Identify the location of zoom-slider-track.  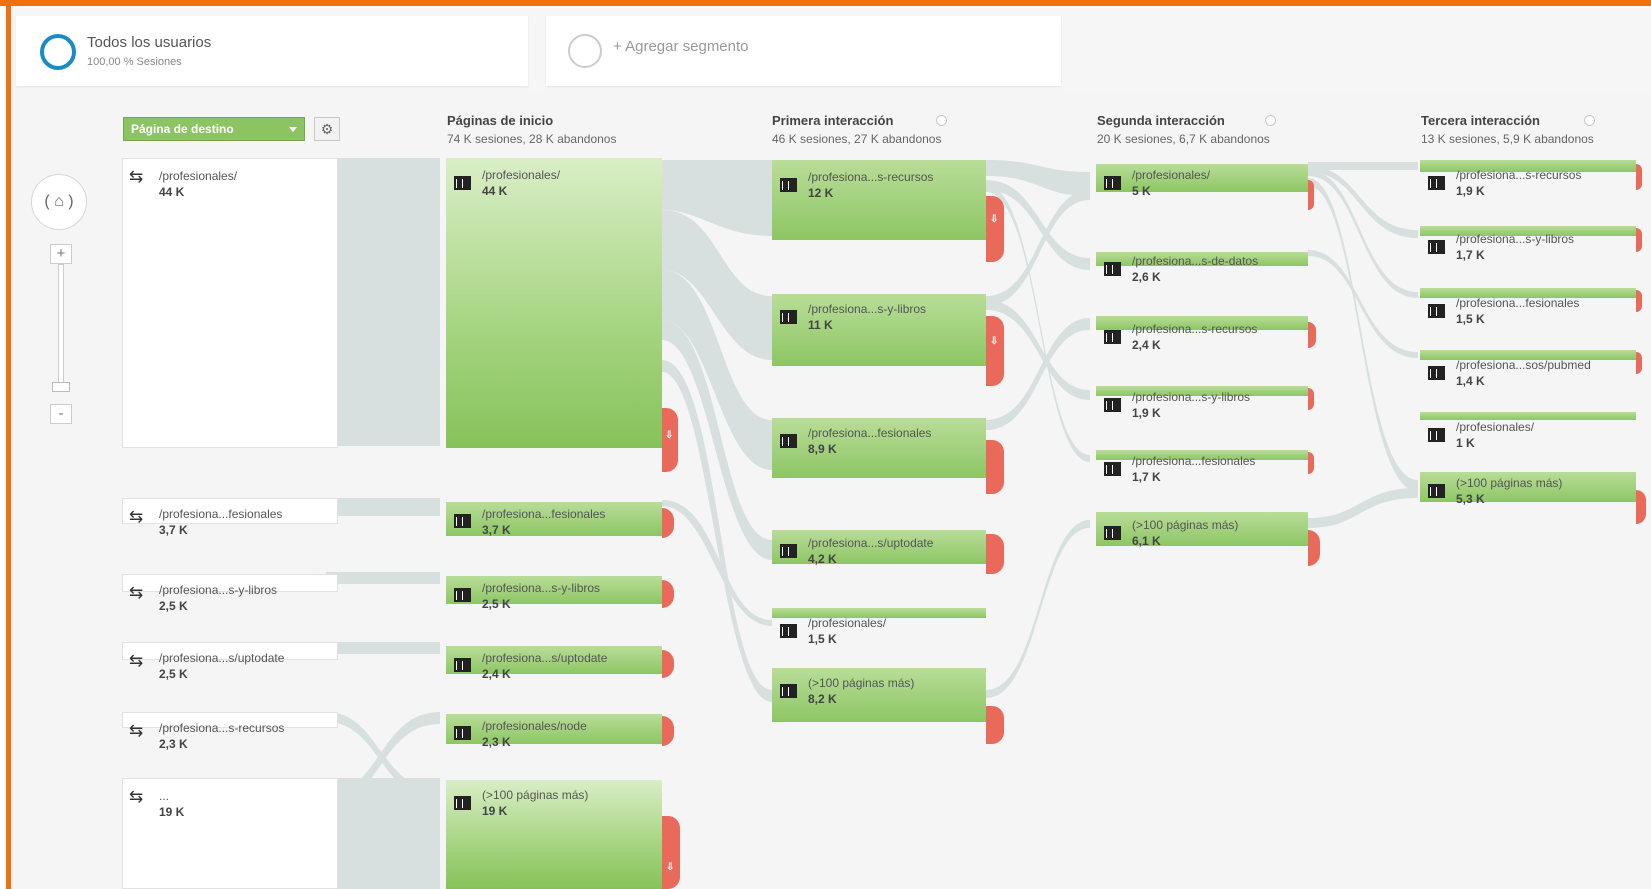
(61, 324).